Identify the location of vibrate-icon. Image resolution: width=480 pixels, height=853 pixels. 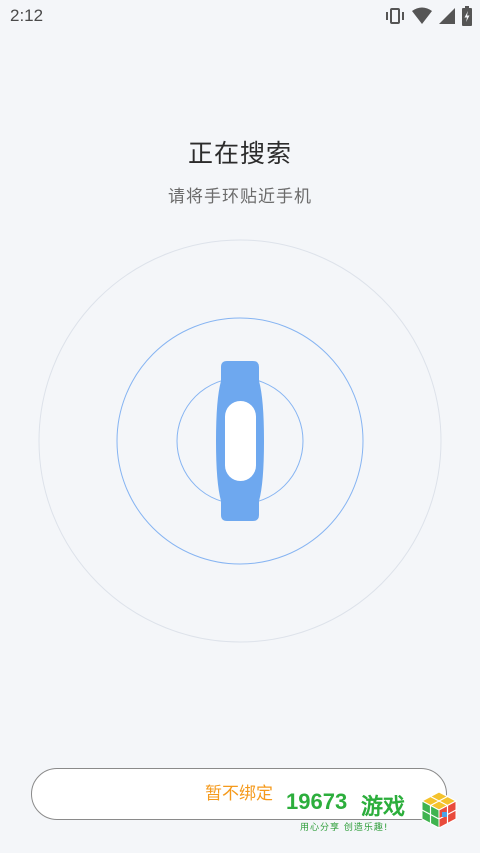
(395, 16).